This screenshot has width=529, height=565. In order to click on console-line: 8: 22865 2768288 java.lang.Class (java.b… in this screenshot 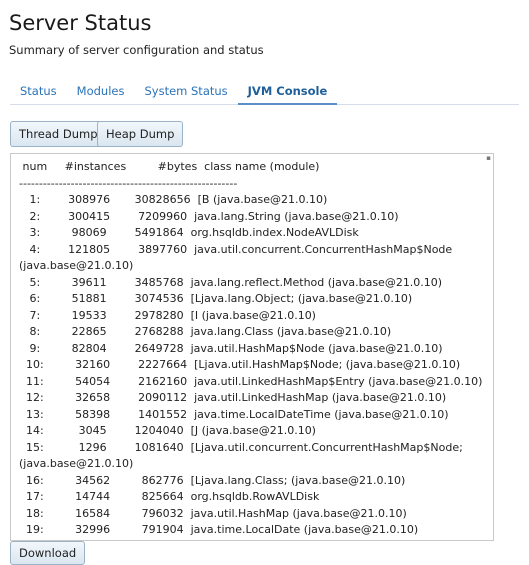, I will do `click(205, 331)`.